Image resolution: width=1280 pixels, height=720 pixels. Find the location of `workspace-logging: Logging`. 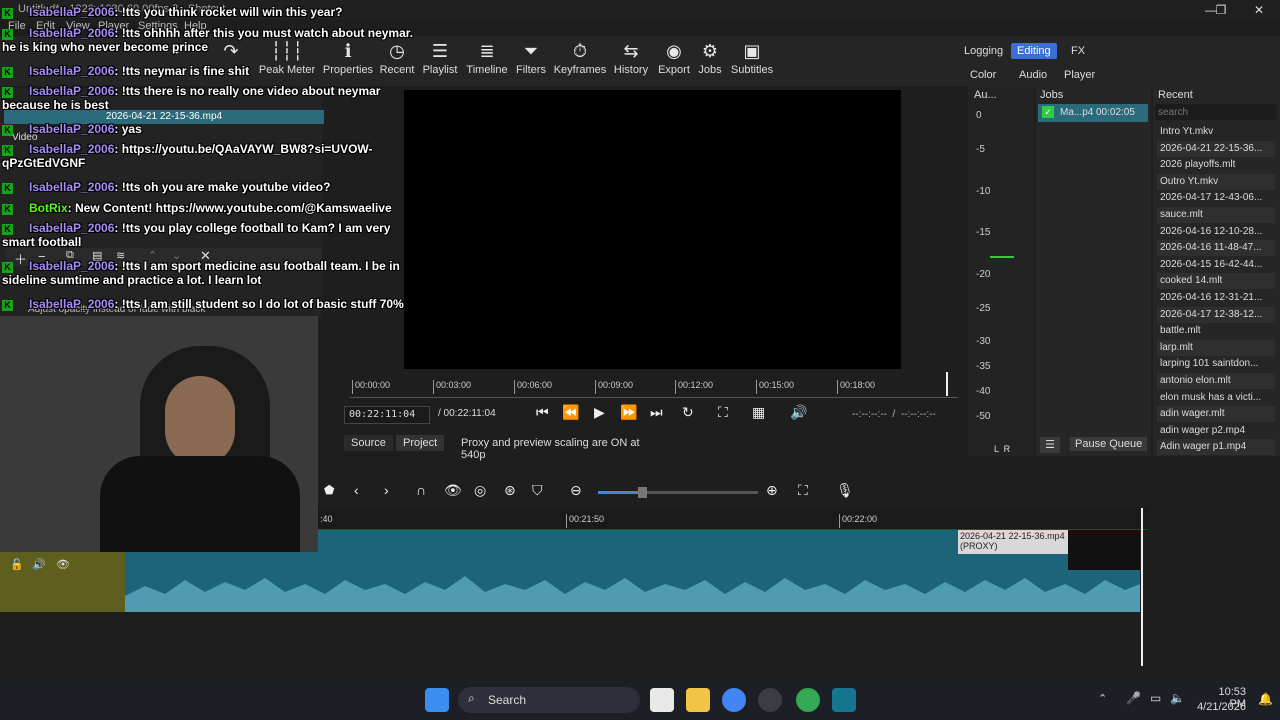

workspace-logging: Logging is located at coordinates (983, 51).